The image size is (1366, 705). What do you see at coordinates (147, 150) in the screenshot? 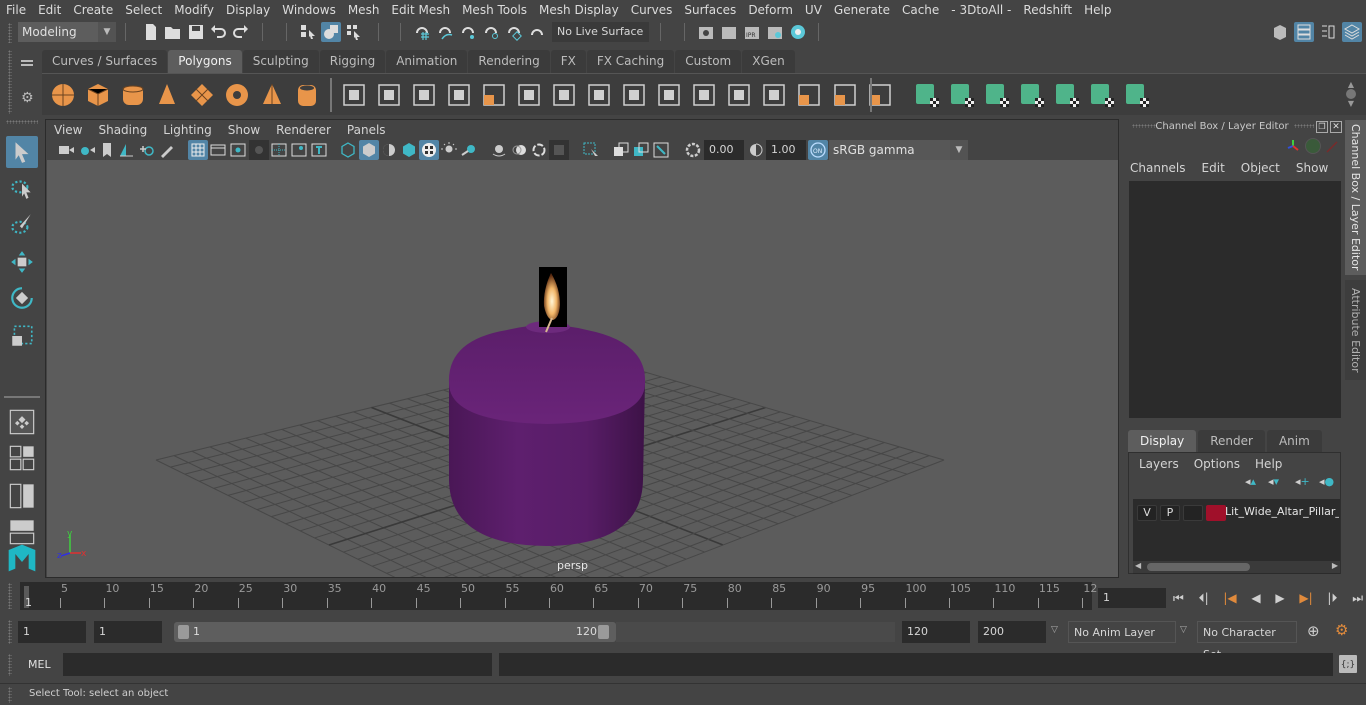
I see `2d-pan-zoom-icon` at bounding box center [147, 150].